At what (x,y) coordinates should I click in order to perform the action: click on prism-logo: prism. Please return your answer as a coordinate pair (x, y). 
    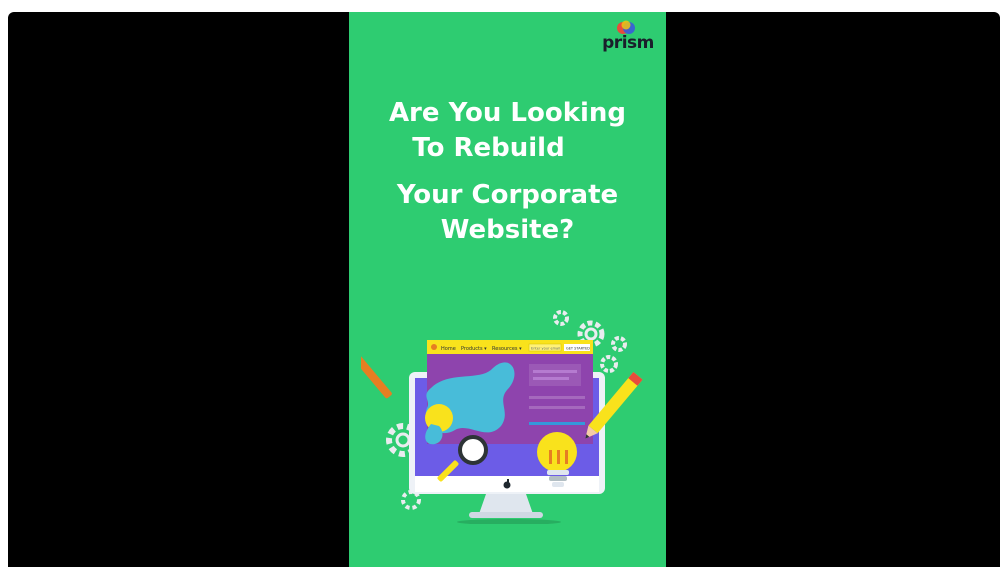
    Looking at the image, I should click on (628, 37).